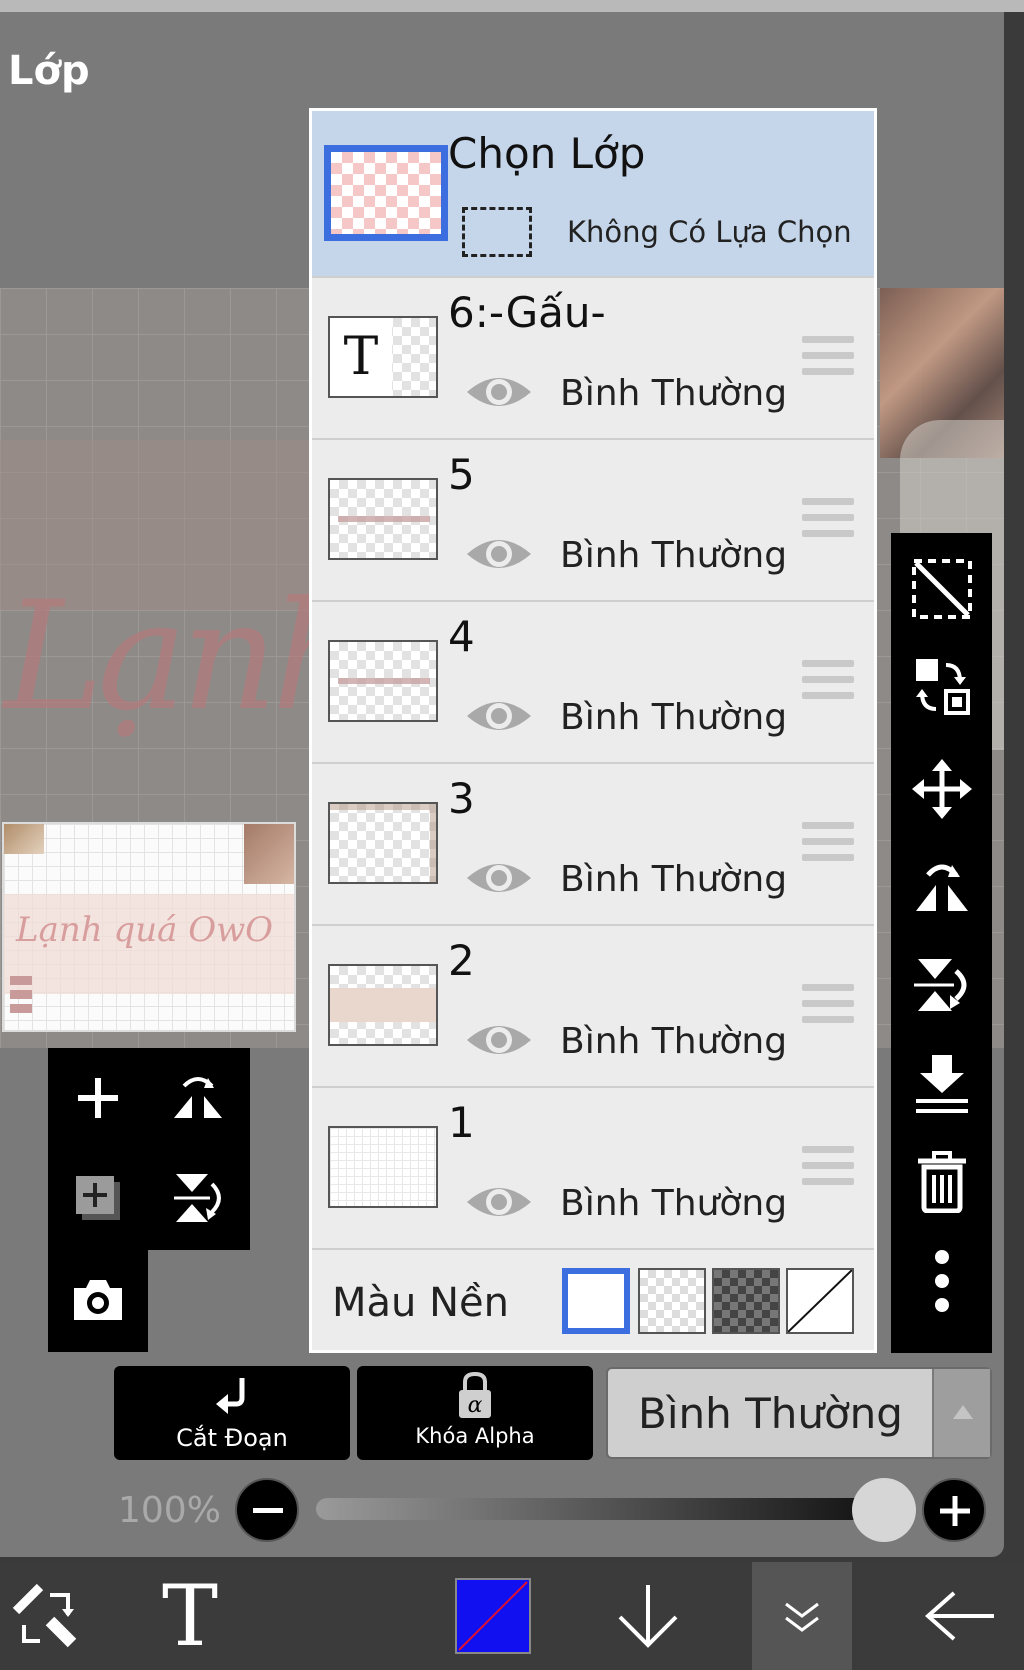 The height and width of the screenshot is (1670, 1024). What do you see at coordinates (361, 357) in the screenshot?
I see `text-layer-icon: T` at bounding box center [361, 357].